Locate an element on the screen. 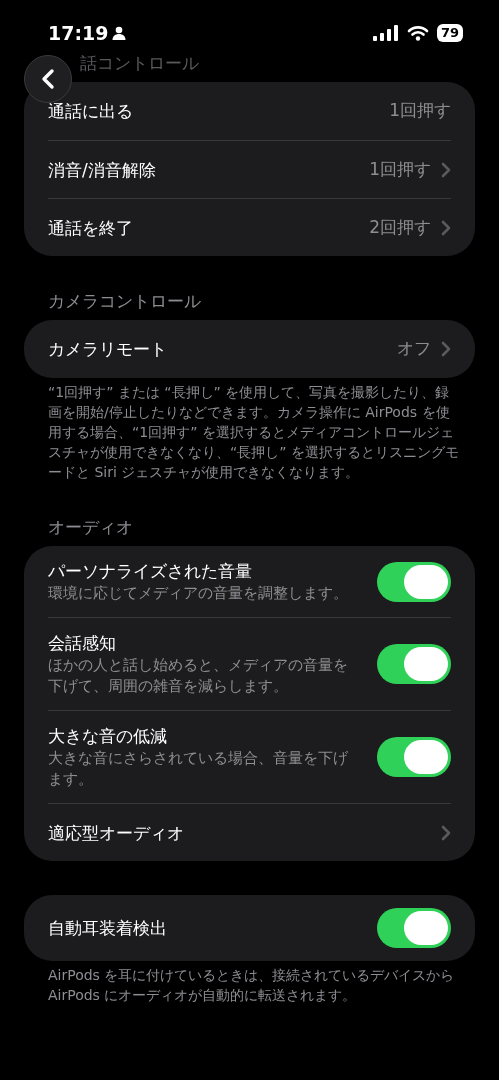  row-label: 適応型オーディオ is located at coordinates (116, 833).